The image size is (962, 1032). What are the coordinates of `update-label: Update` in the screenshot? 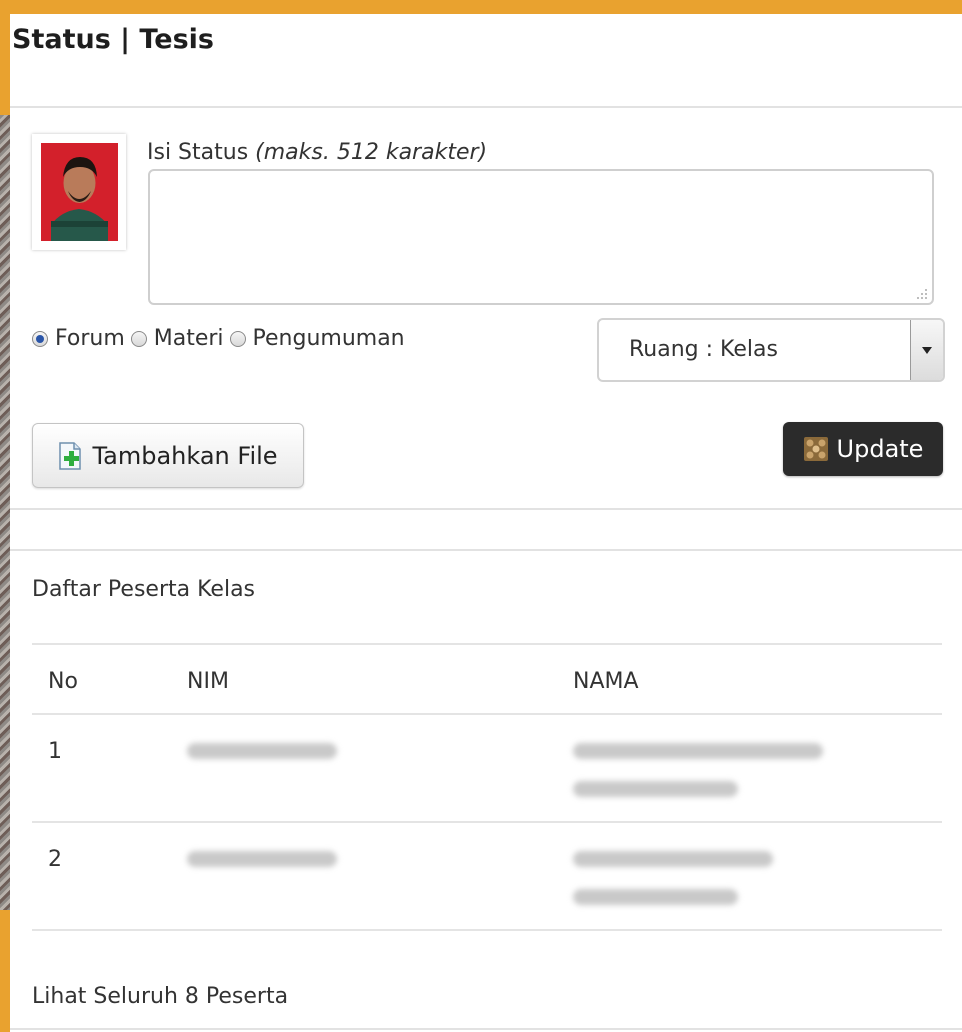 It's located at (880, 449).